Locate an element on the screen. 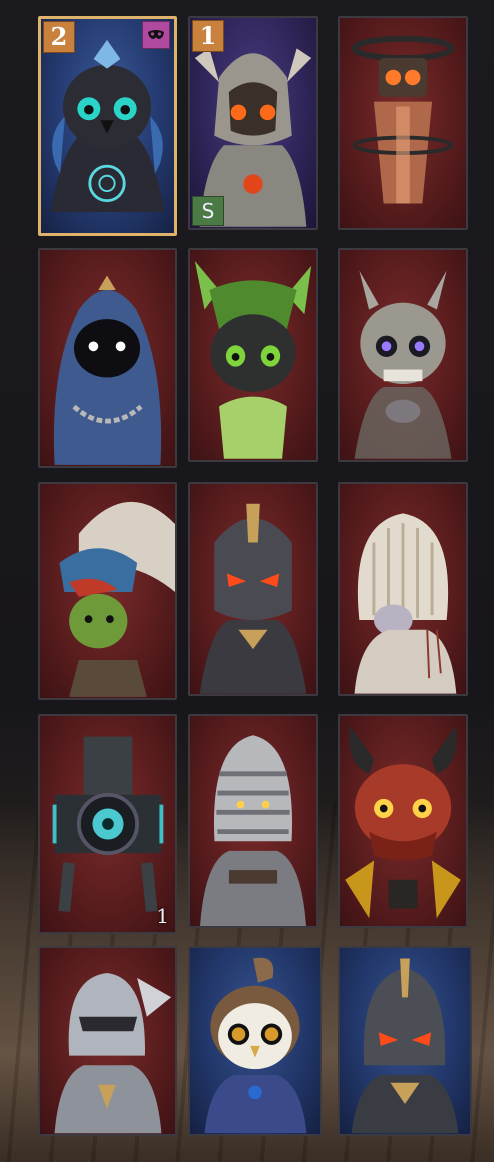  avatar-card-hooded-wraith is located at coordinates (107, 358).